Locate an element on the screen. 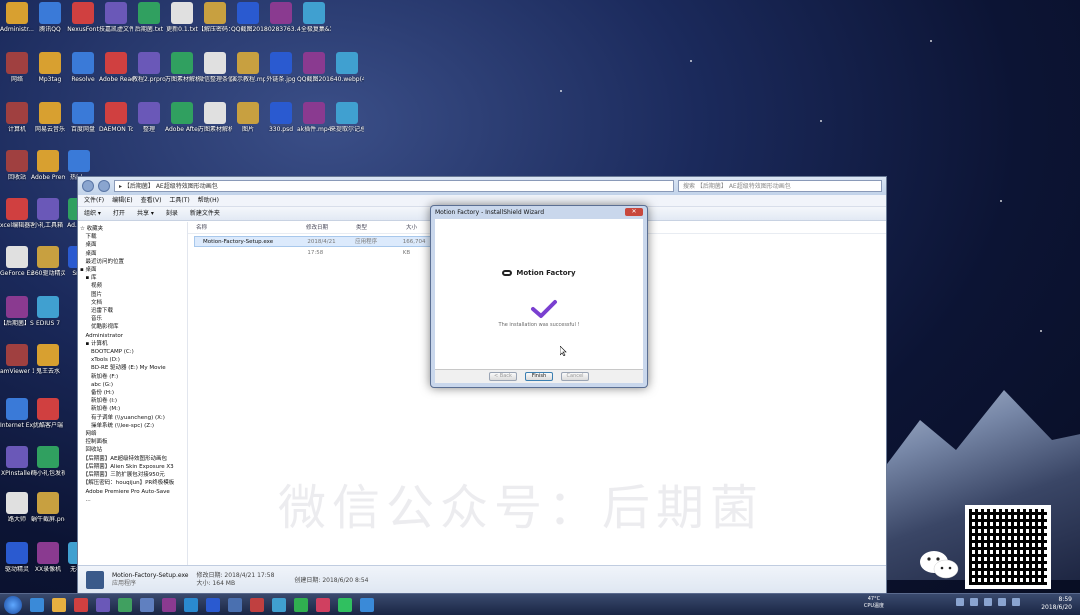 This screenshot has width=1080, height=615. tree-item: 视频 is located at coordinates (132, 286).